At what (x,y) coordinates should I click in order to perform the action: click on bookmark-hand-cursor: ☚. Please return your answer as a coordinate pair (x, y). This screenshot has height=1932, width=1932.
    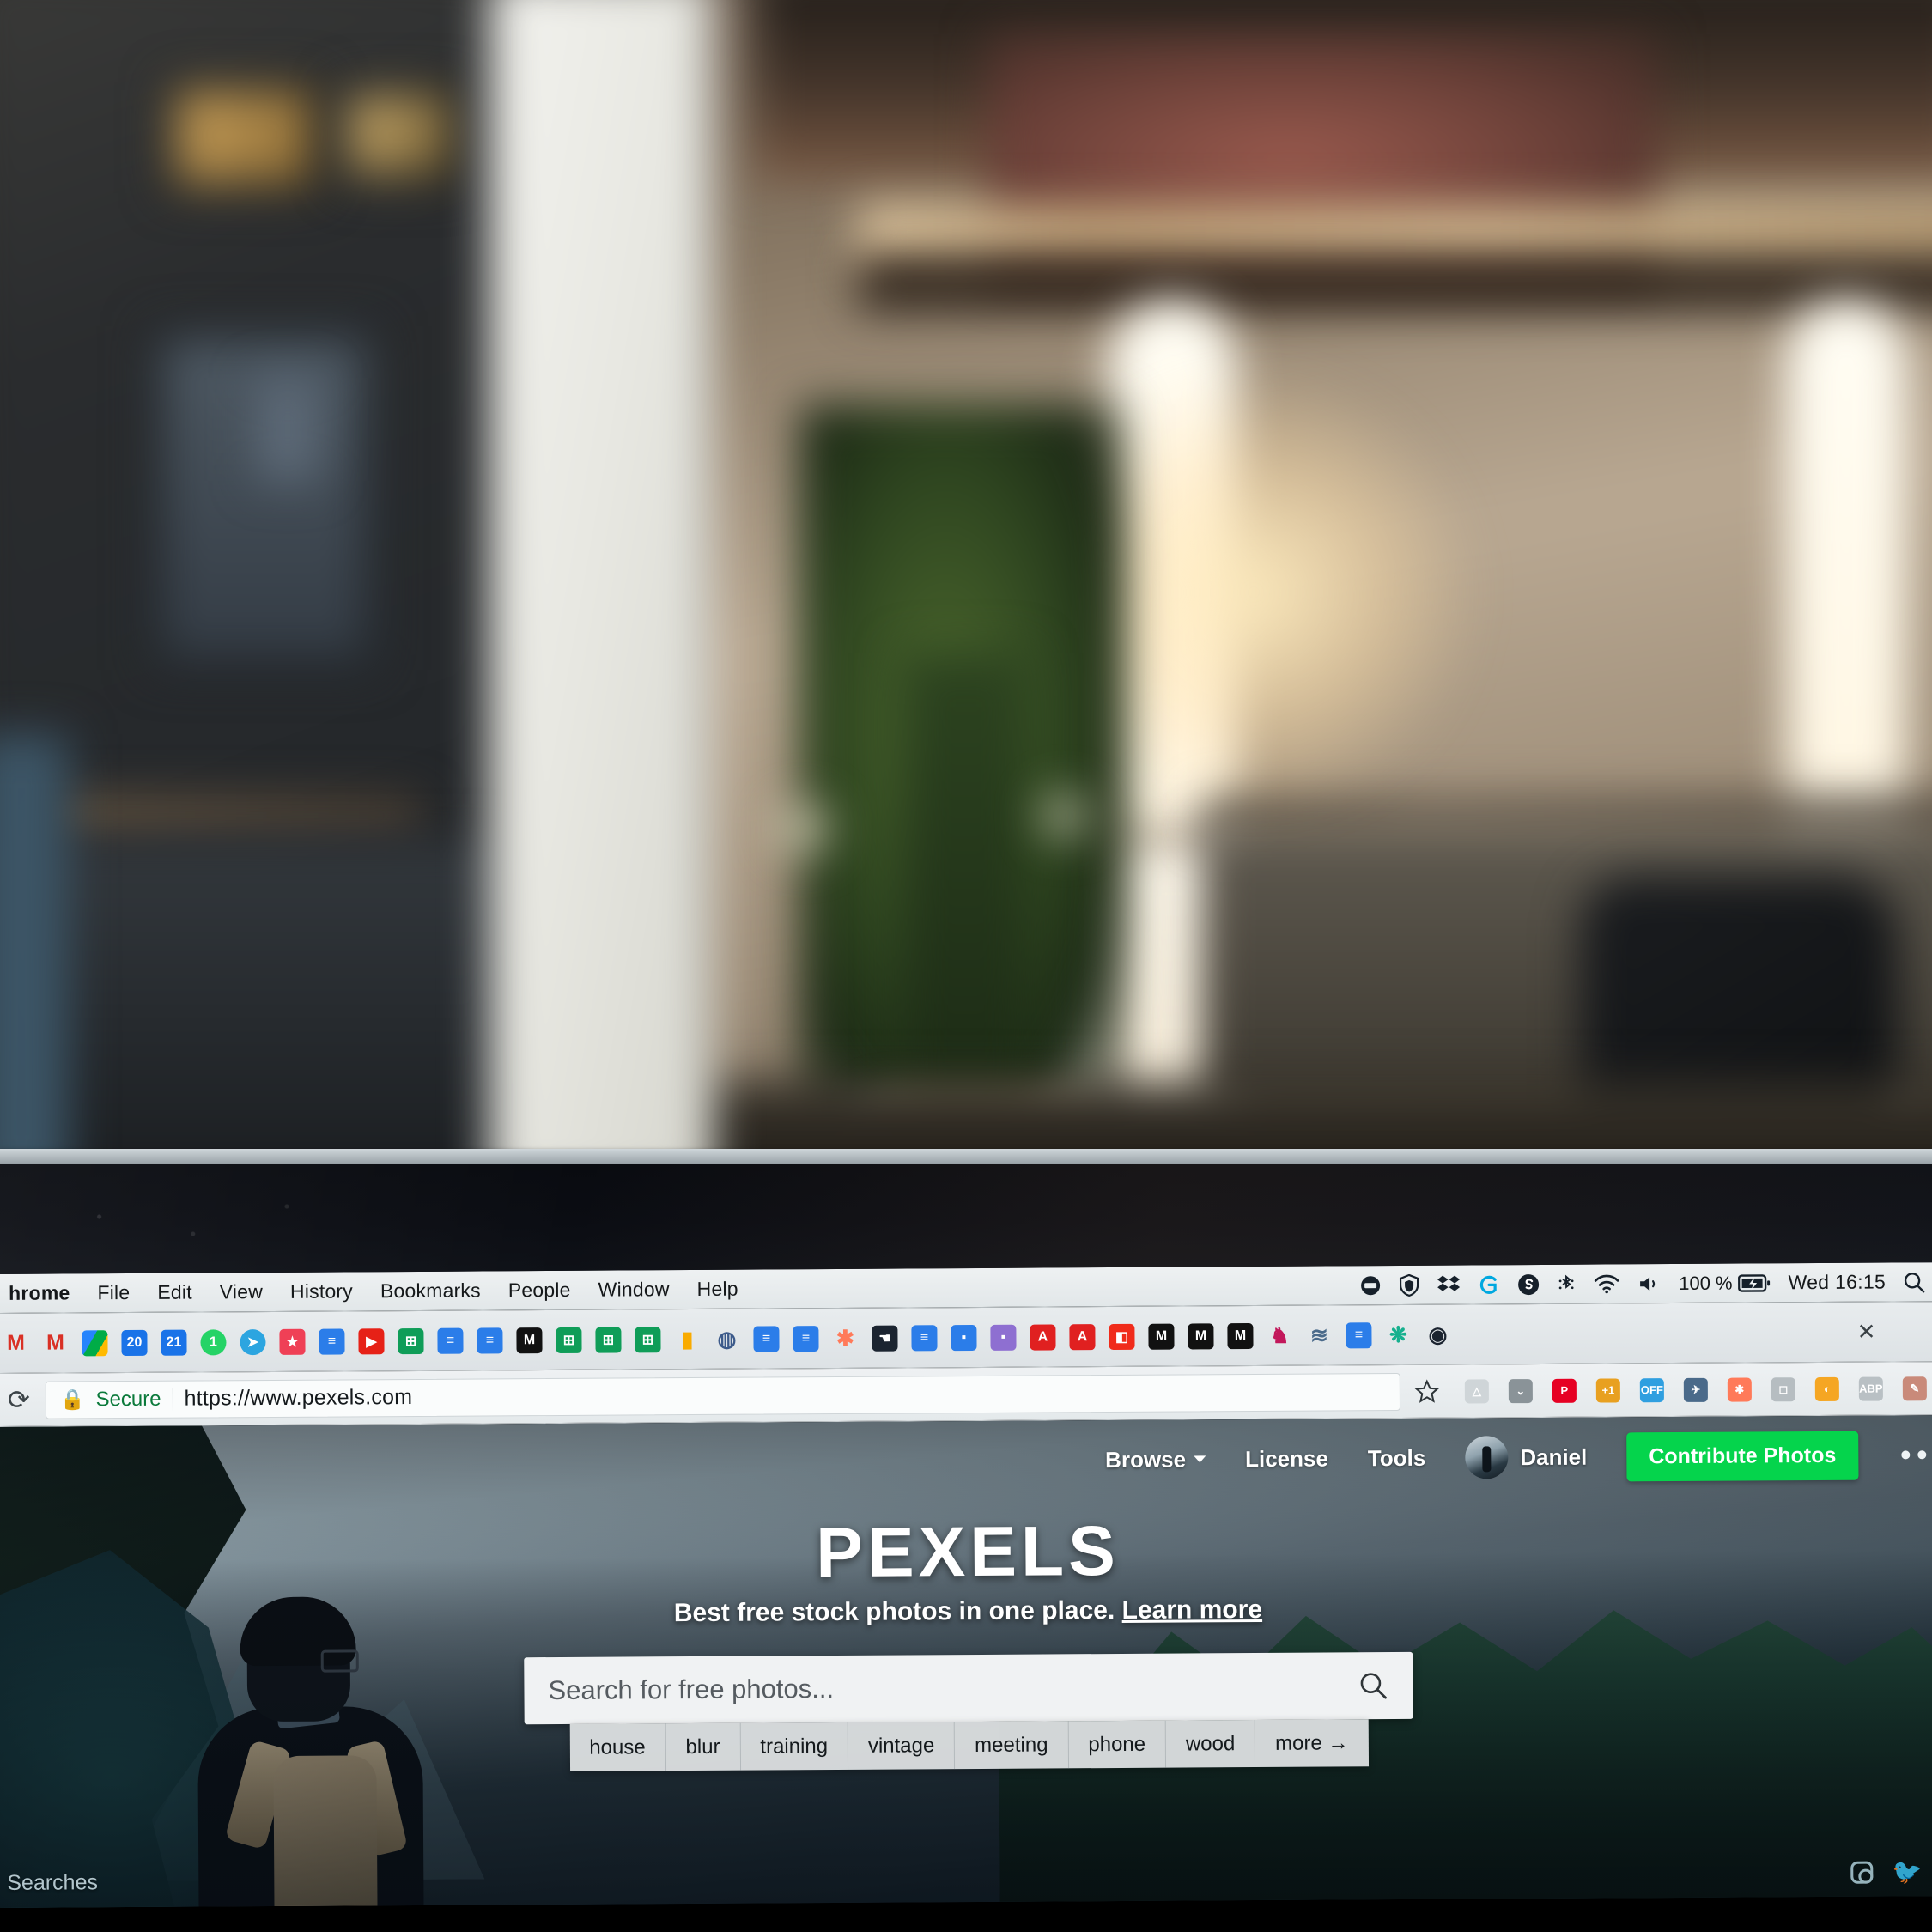
    Looking at the image, I should click on (885, 1338).